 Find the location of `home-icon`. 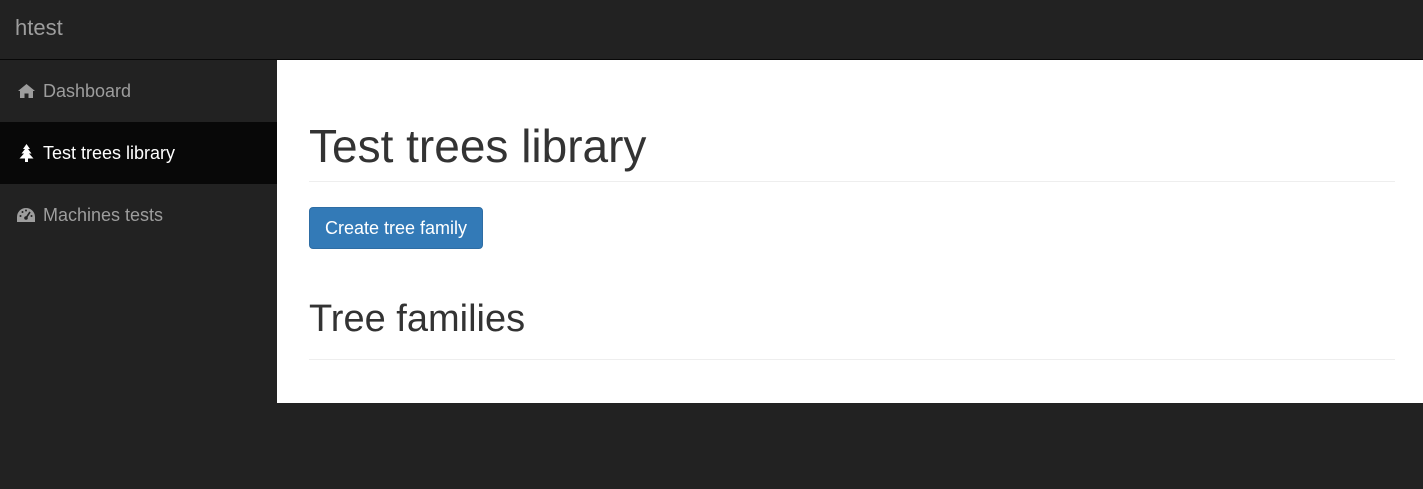

home-icon is located at coordinates (26, 91).